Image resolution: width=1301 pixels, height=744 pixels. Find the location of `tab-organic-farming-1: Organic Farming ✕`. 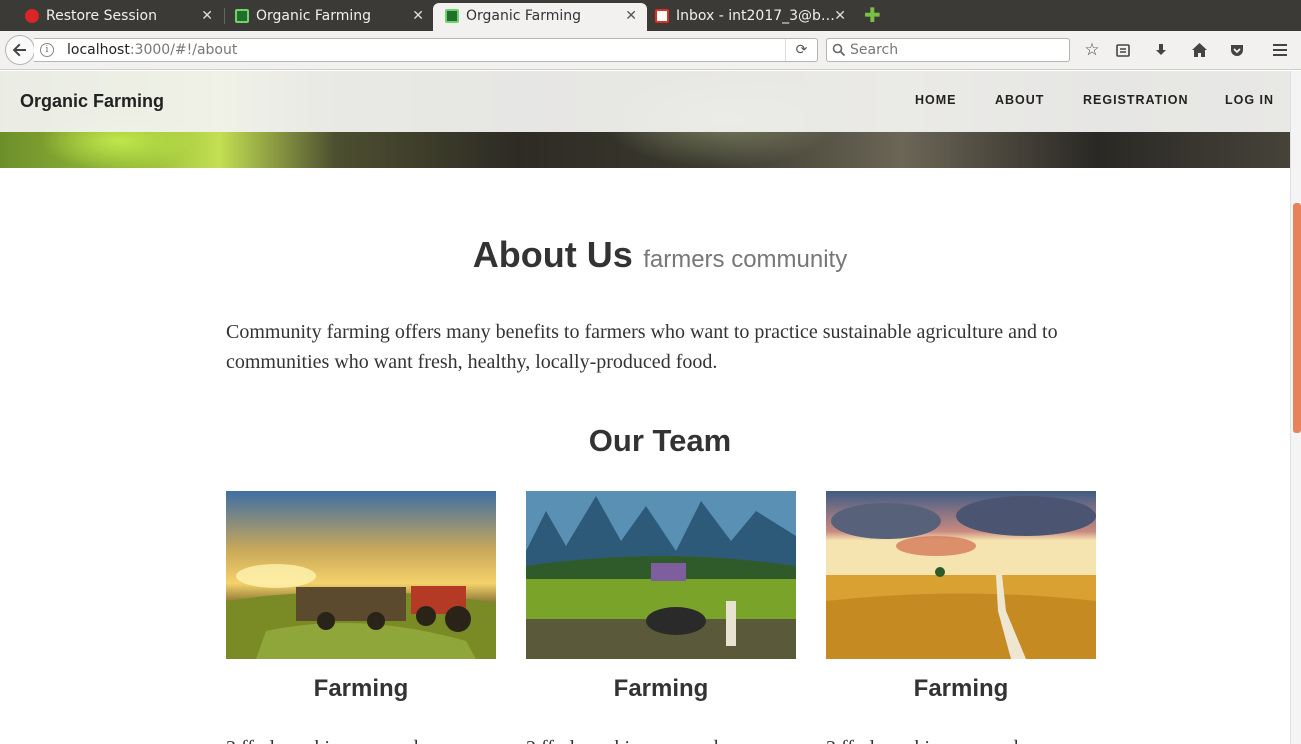

tab-organic-farming-1: Organic Farming ✕ is located at coordinates (322, 17).